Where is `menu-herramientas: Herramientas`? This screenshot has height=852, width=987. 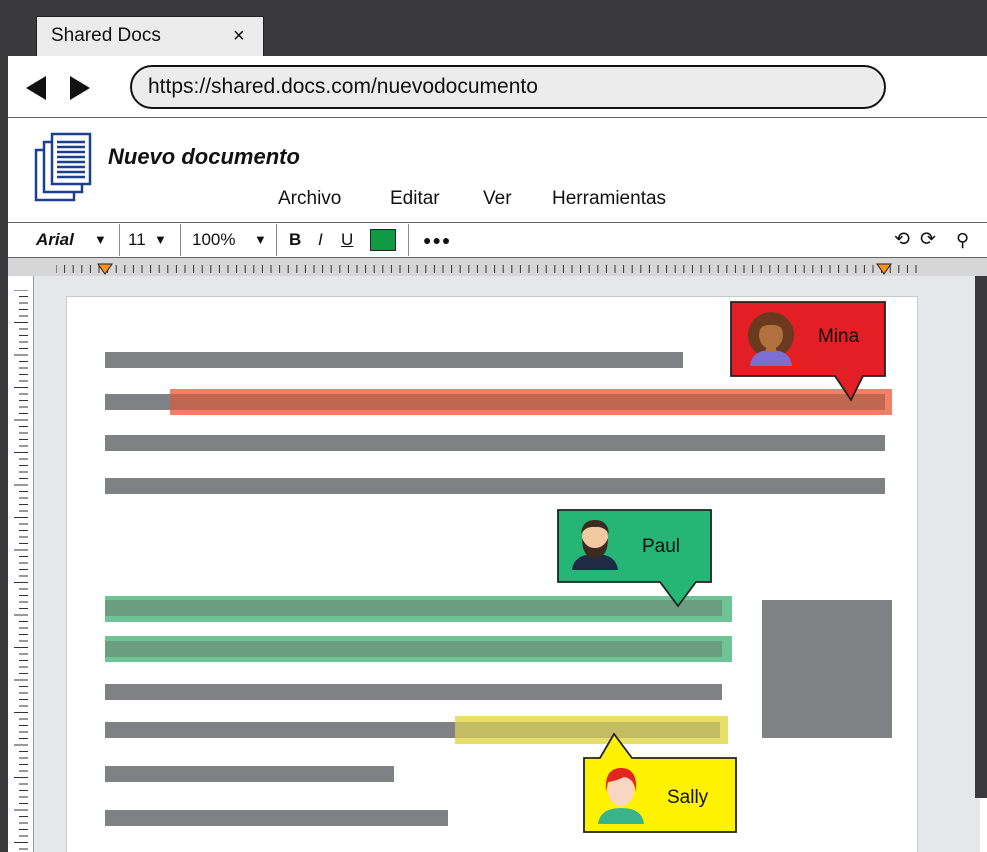
menu-herramientas: Herramientas is located at coordinates (609, 199).